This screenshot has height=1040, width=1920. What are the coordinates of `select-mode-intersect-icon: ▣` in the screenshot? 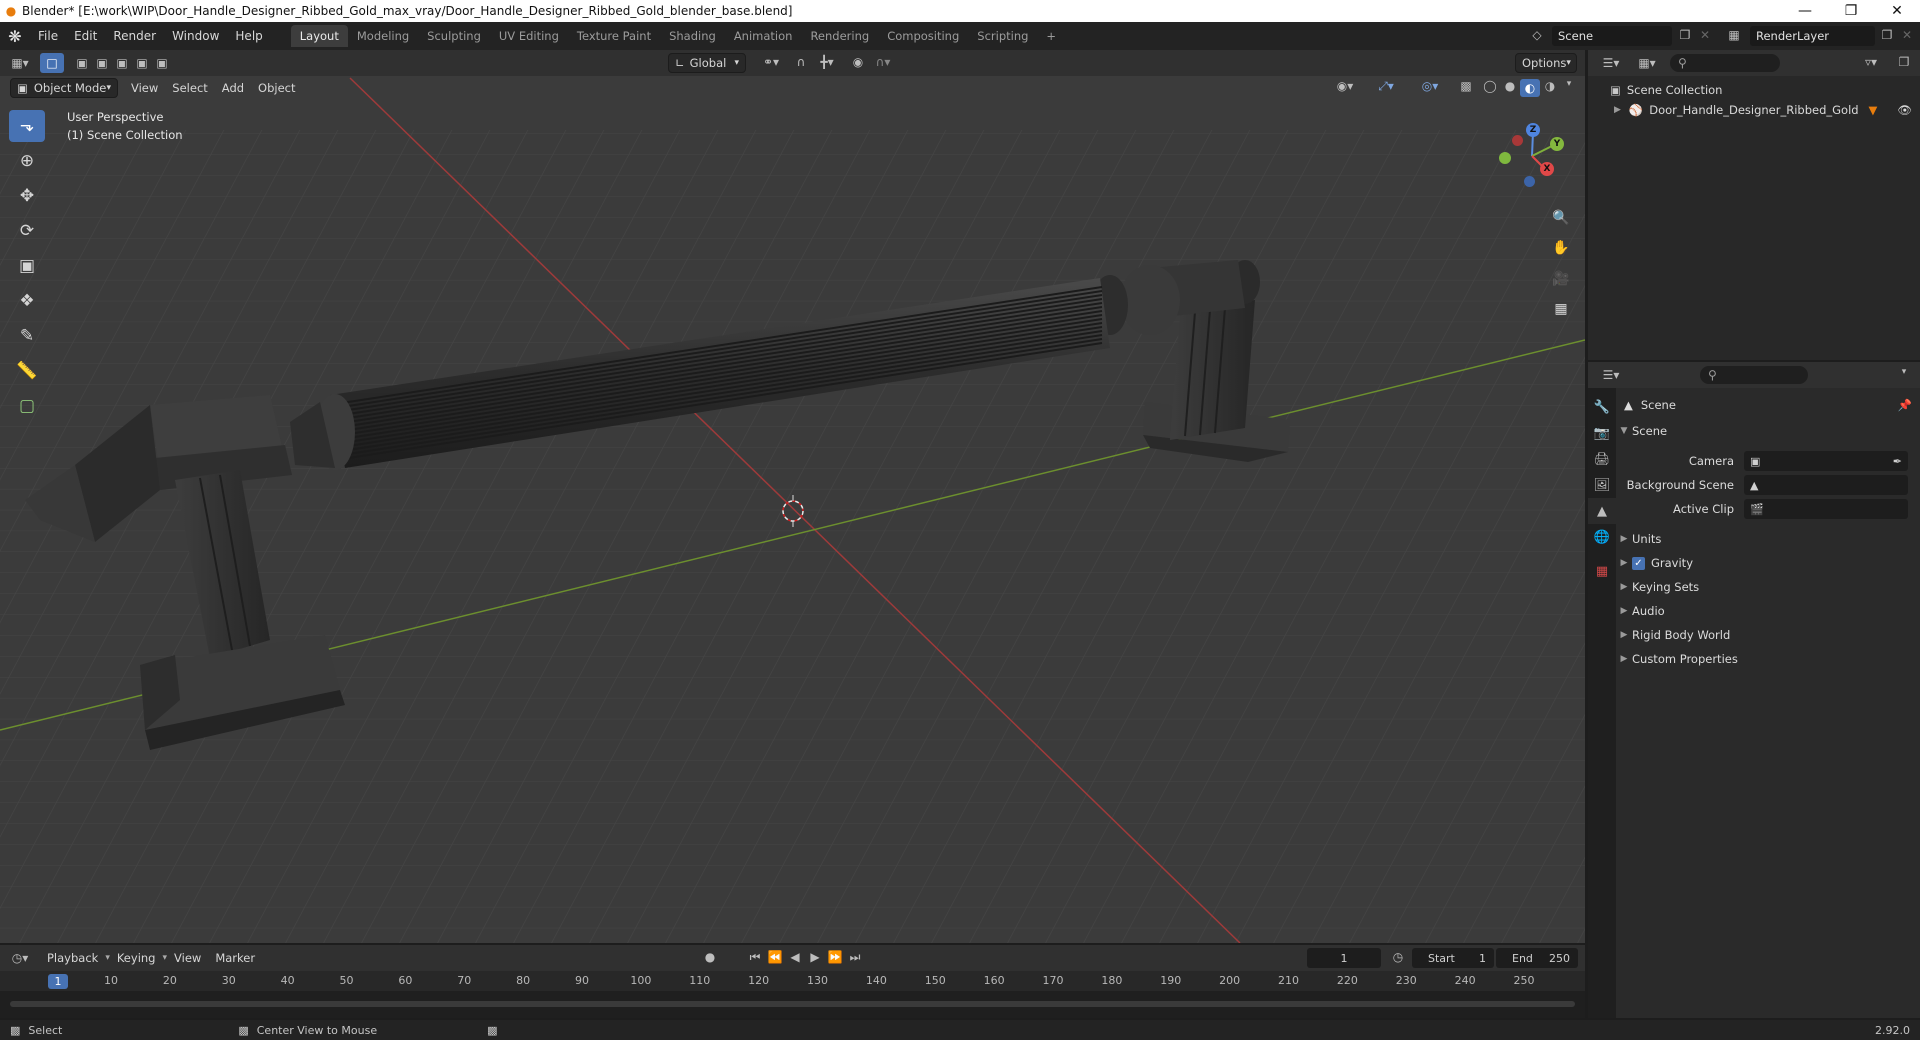 It's located at (162, 63).